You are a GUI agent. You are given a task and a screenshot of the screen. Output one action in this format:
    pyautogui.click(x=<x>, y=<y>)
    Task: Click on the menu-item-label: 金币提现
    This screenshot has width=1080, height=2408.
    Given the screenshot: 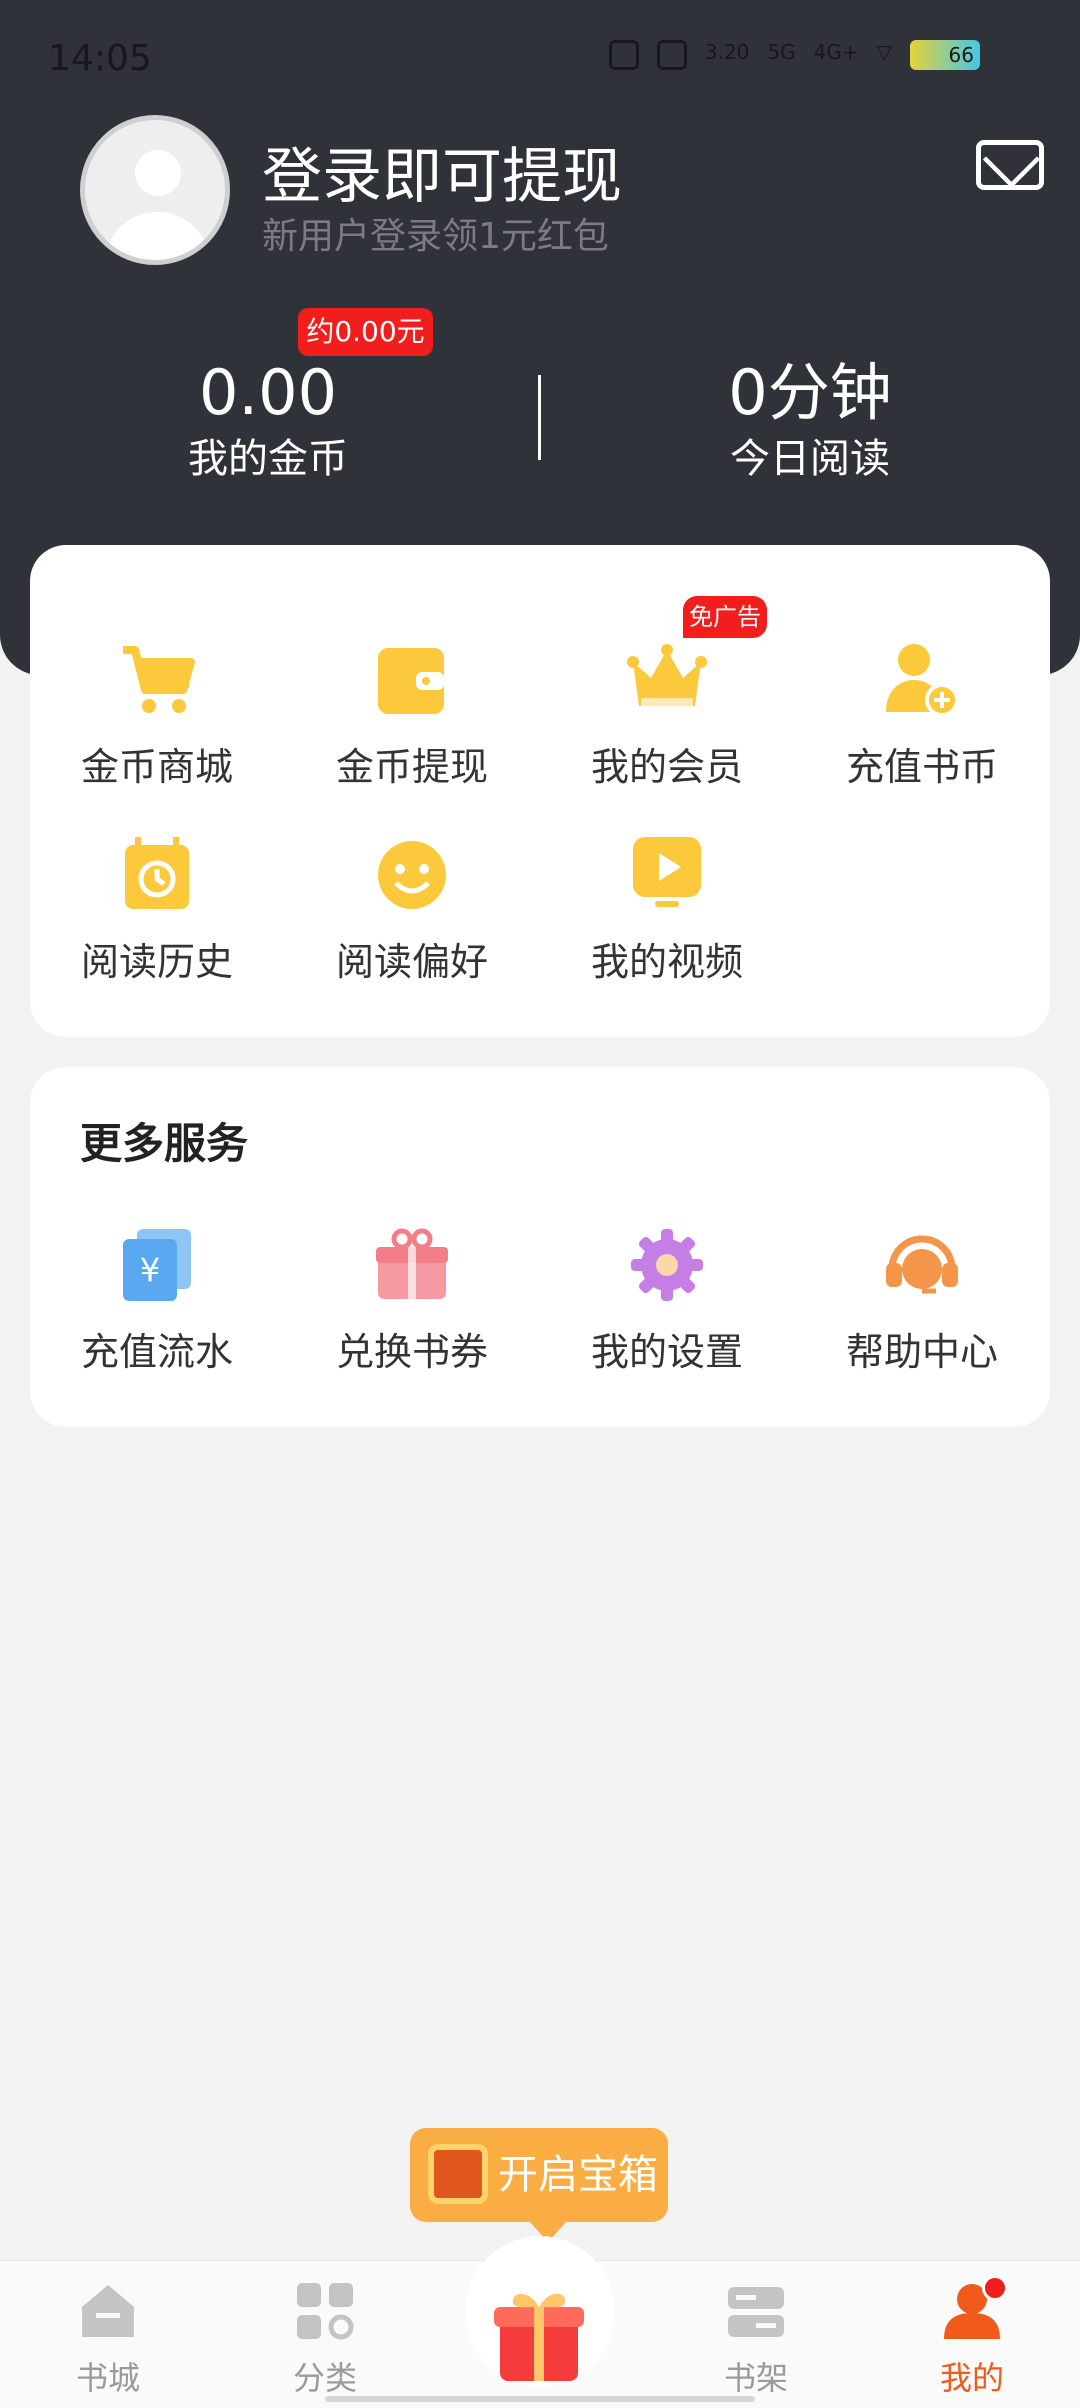 What is the action you would take?
    pyautogui.click(x=411, y=767)
    